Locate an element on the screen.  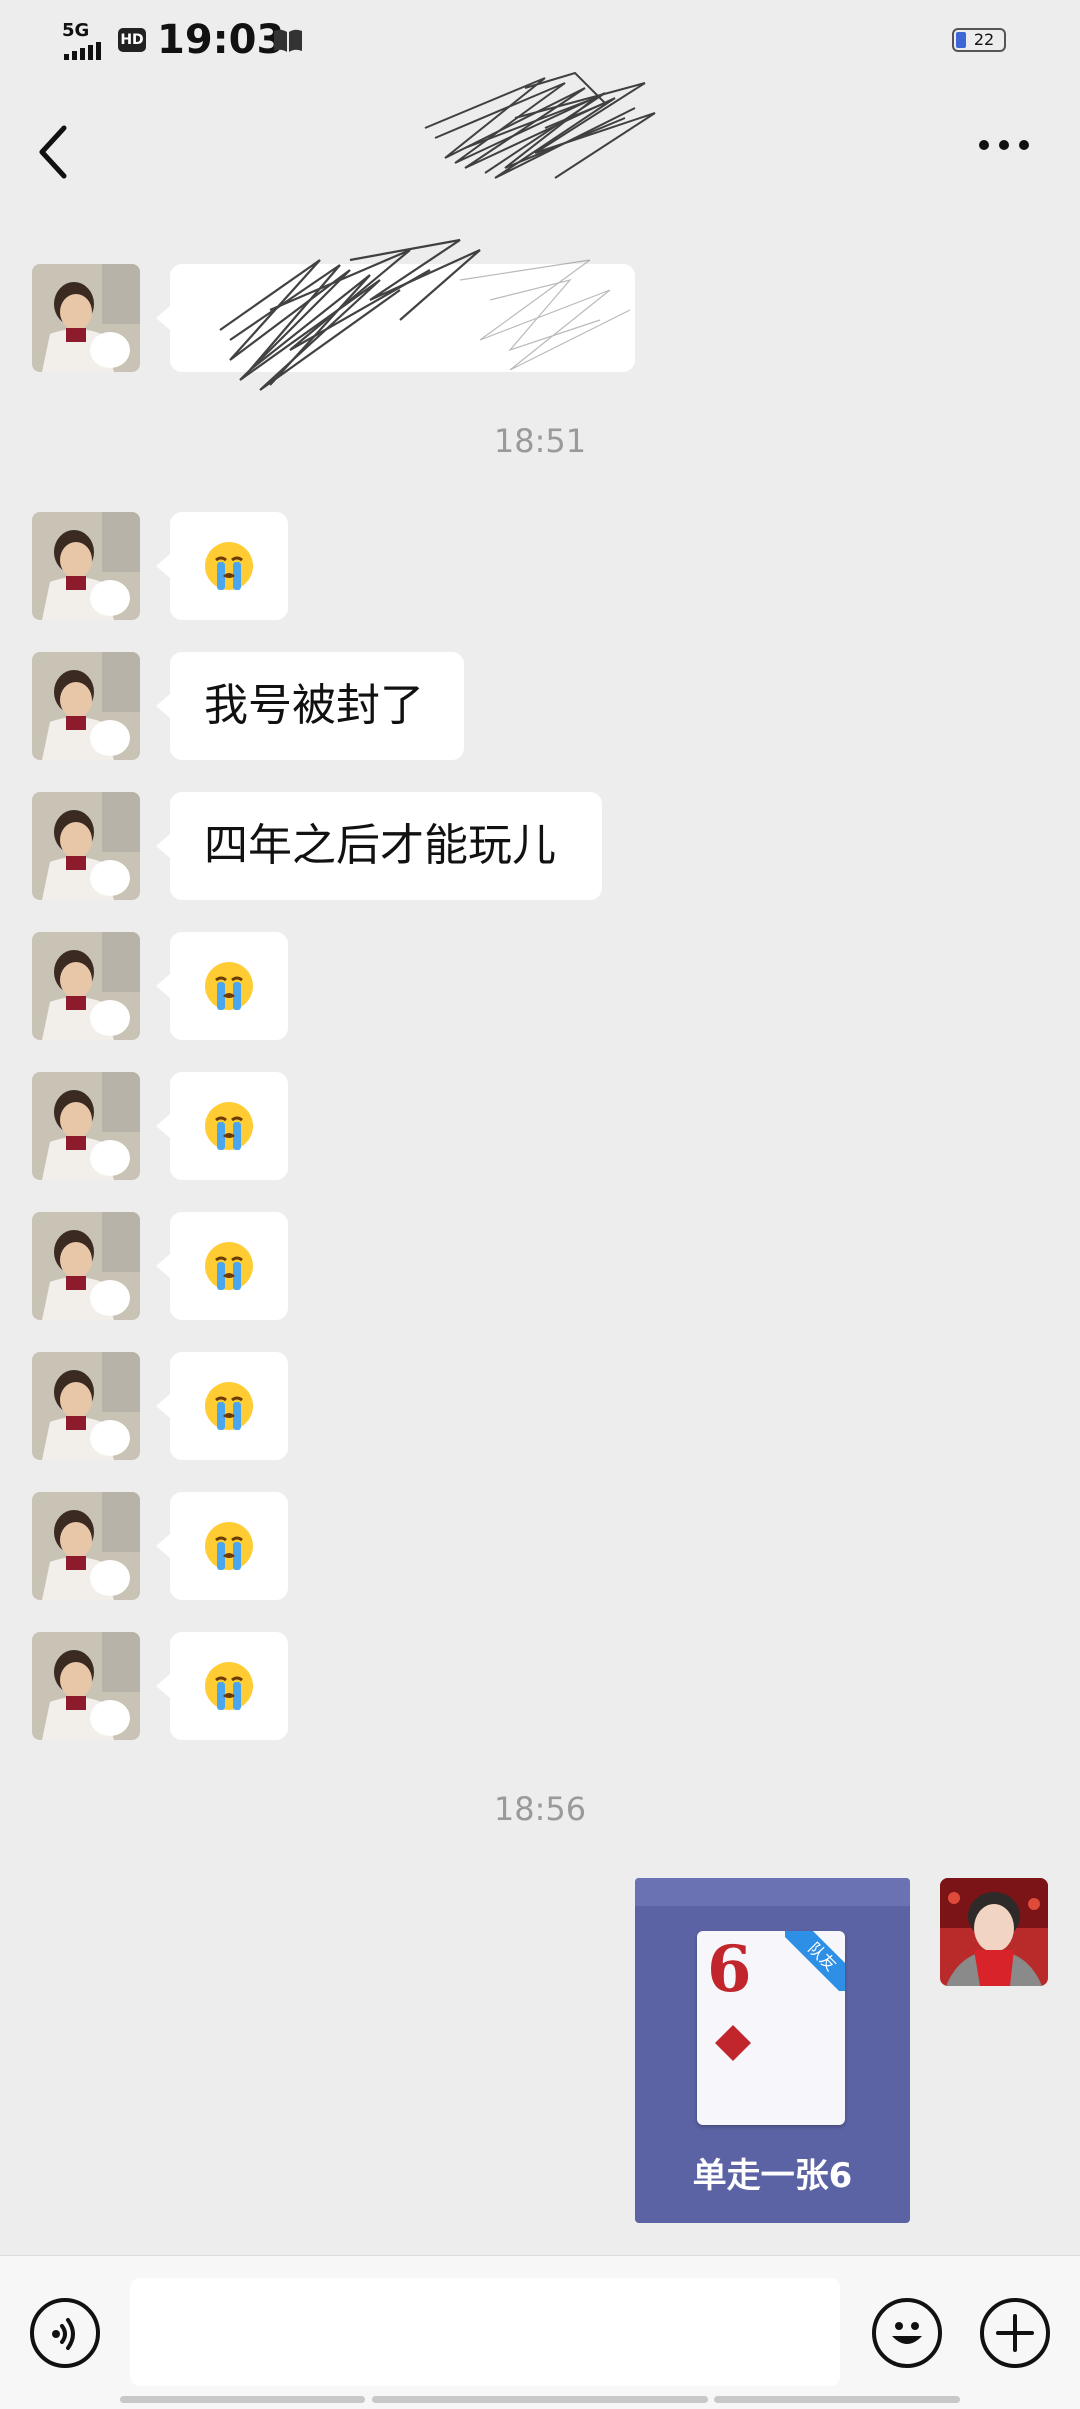
signal-bars-icon is located at coordinates (82, 51).